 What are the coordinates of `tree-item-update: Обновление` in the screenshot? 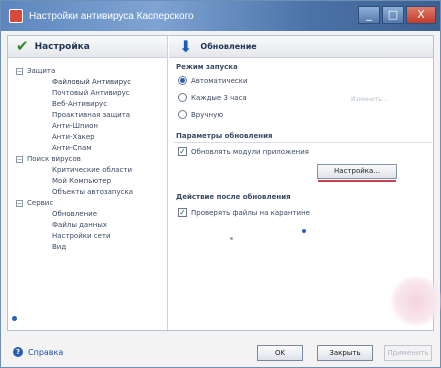 It's located at (87, 214).